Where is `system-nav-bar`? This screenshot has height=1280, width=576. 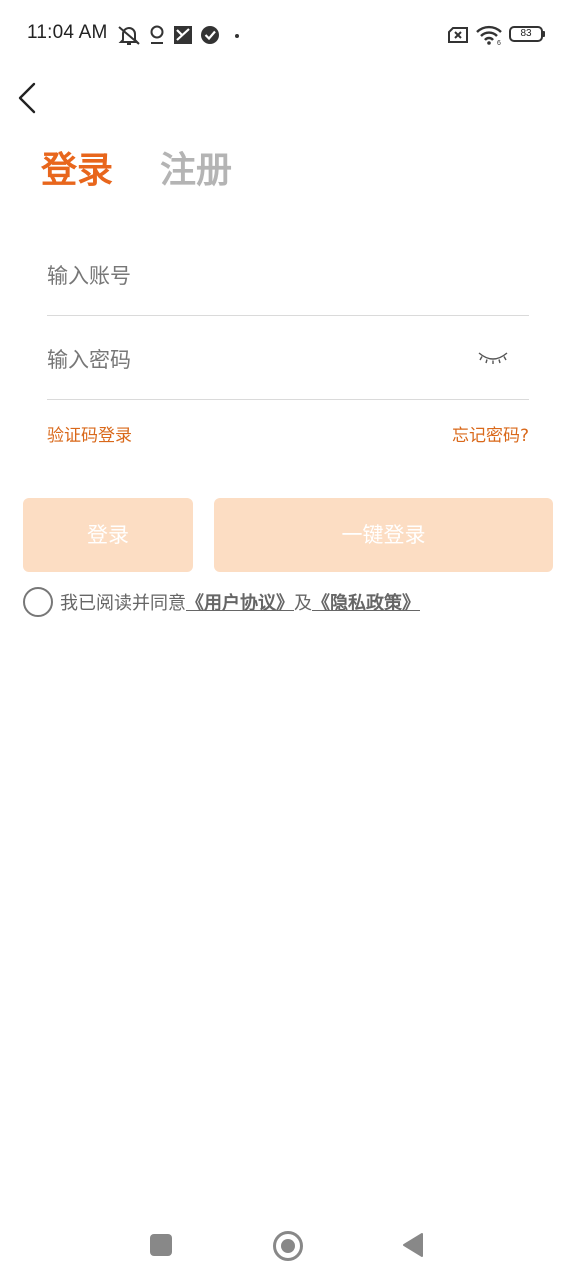 system-nav-bar is located at coordinates (288, 1245).